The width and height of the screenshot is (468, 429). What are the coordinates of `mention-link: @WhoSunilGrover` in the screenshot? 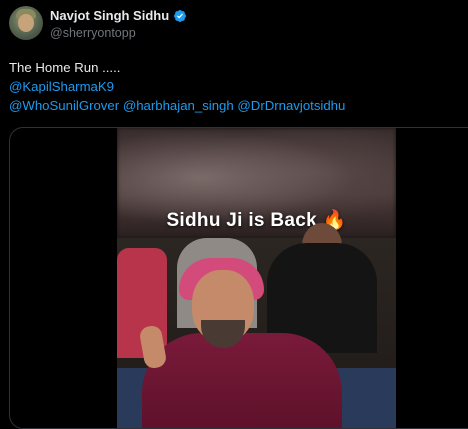 It's located at (64, 105).